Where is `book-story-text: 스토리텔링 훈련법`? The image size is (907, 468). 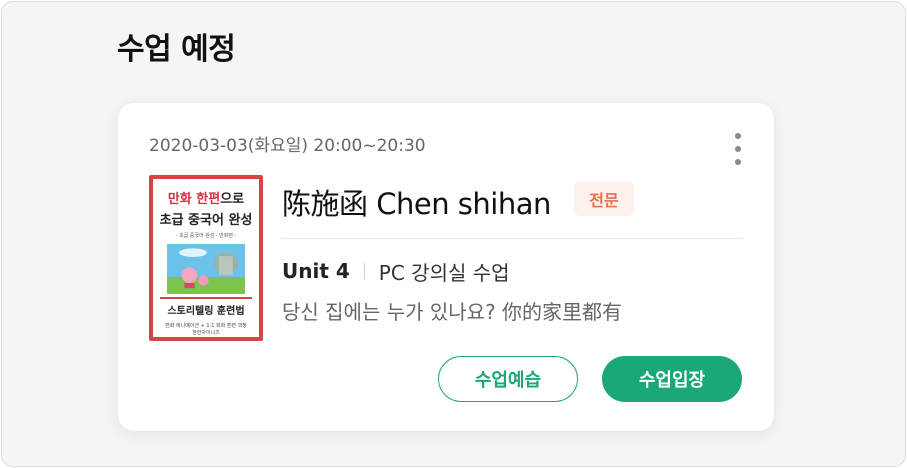
book-story-text: 스토리텔링 훈련법 is located at coordinates (206, 311).